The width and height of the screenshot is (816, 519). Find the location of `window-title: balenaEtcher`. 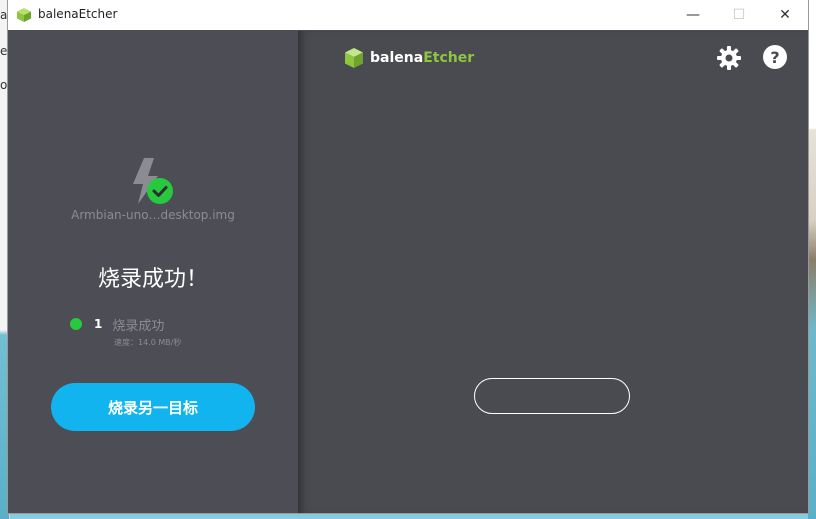

window-title: balenaEtcher is located at coordinates (78, 14).